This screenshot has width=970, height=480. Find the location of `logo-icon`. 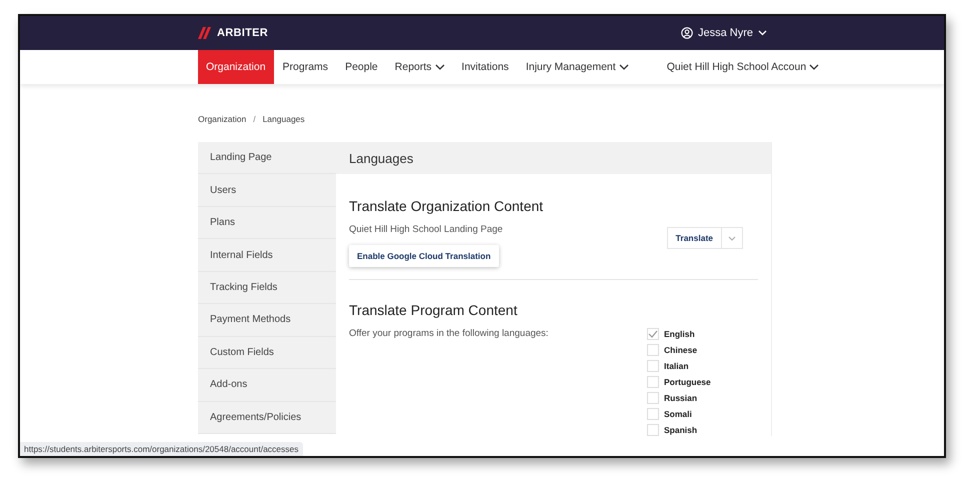

logo-icon is located at coordinates (205, 33).